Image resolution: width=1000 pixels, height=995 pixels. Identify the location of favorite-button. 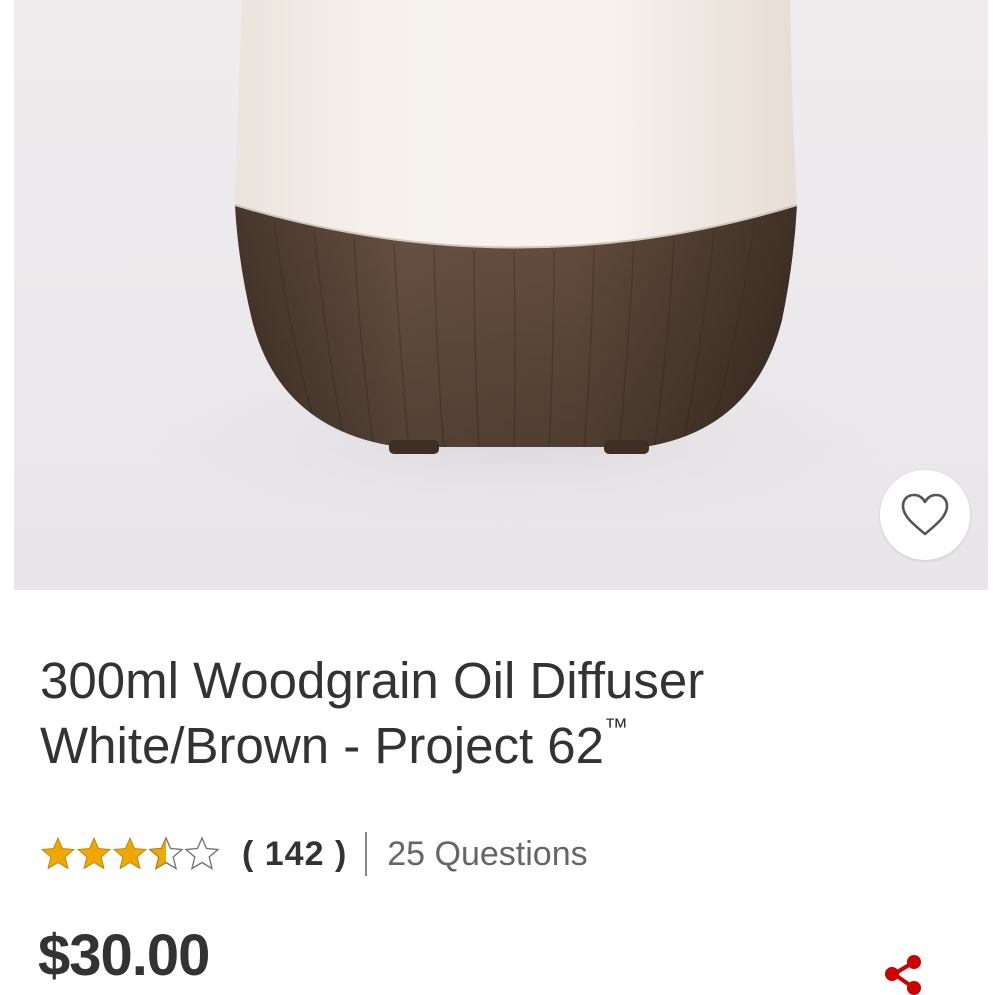
(925, 515).